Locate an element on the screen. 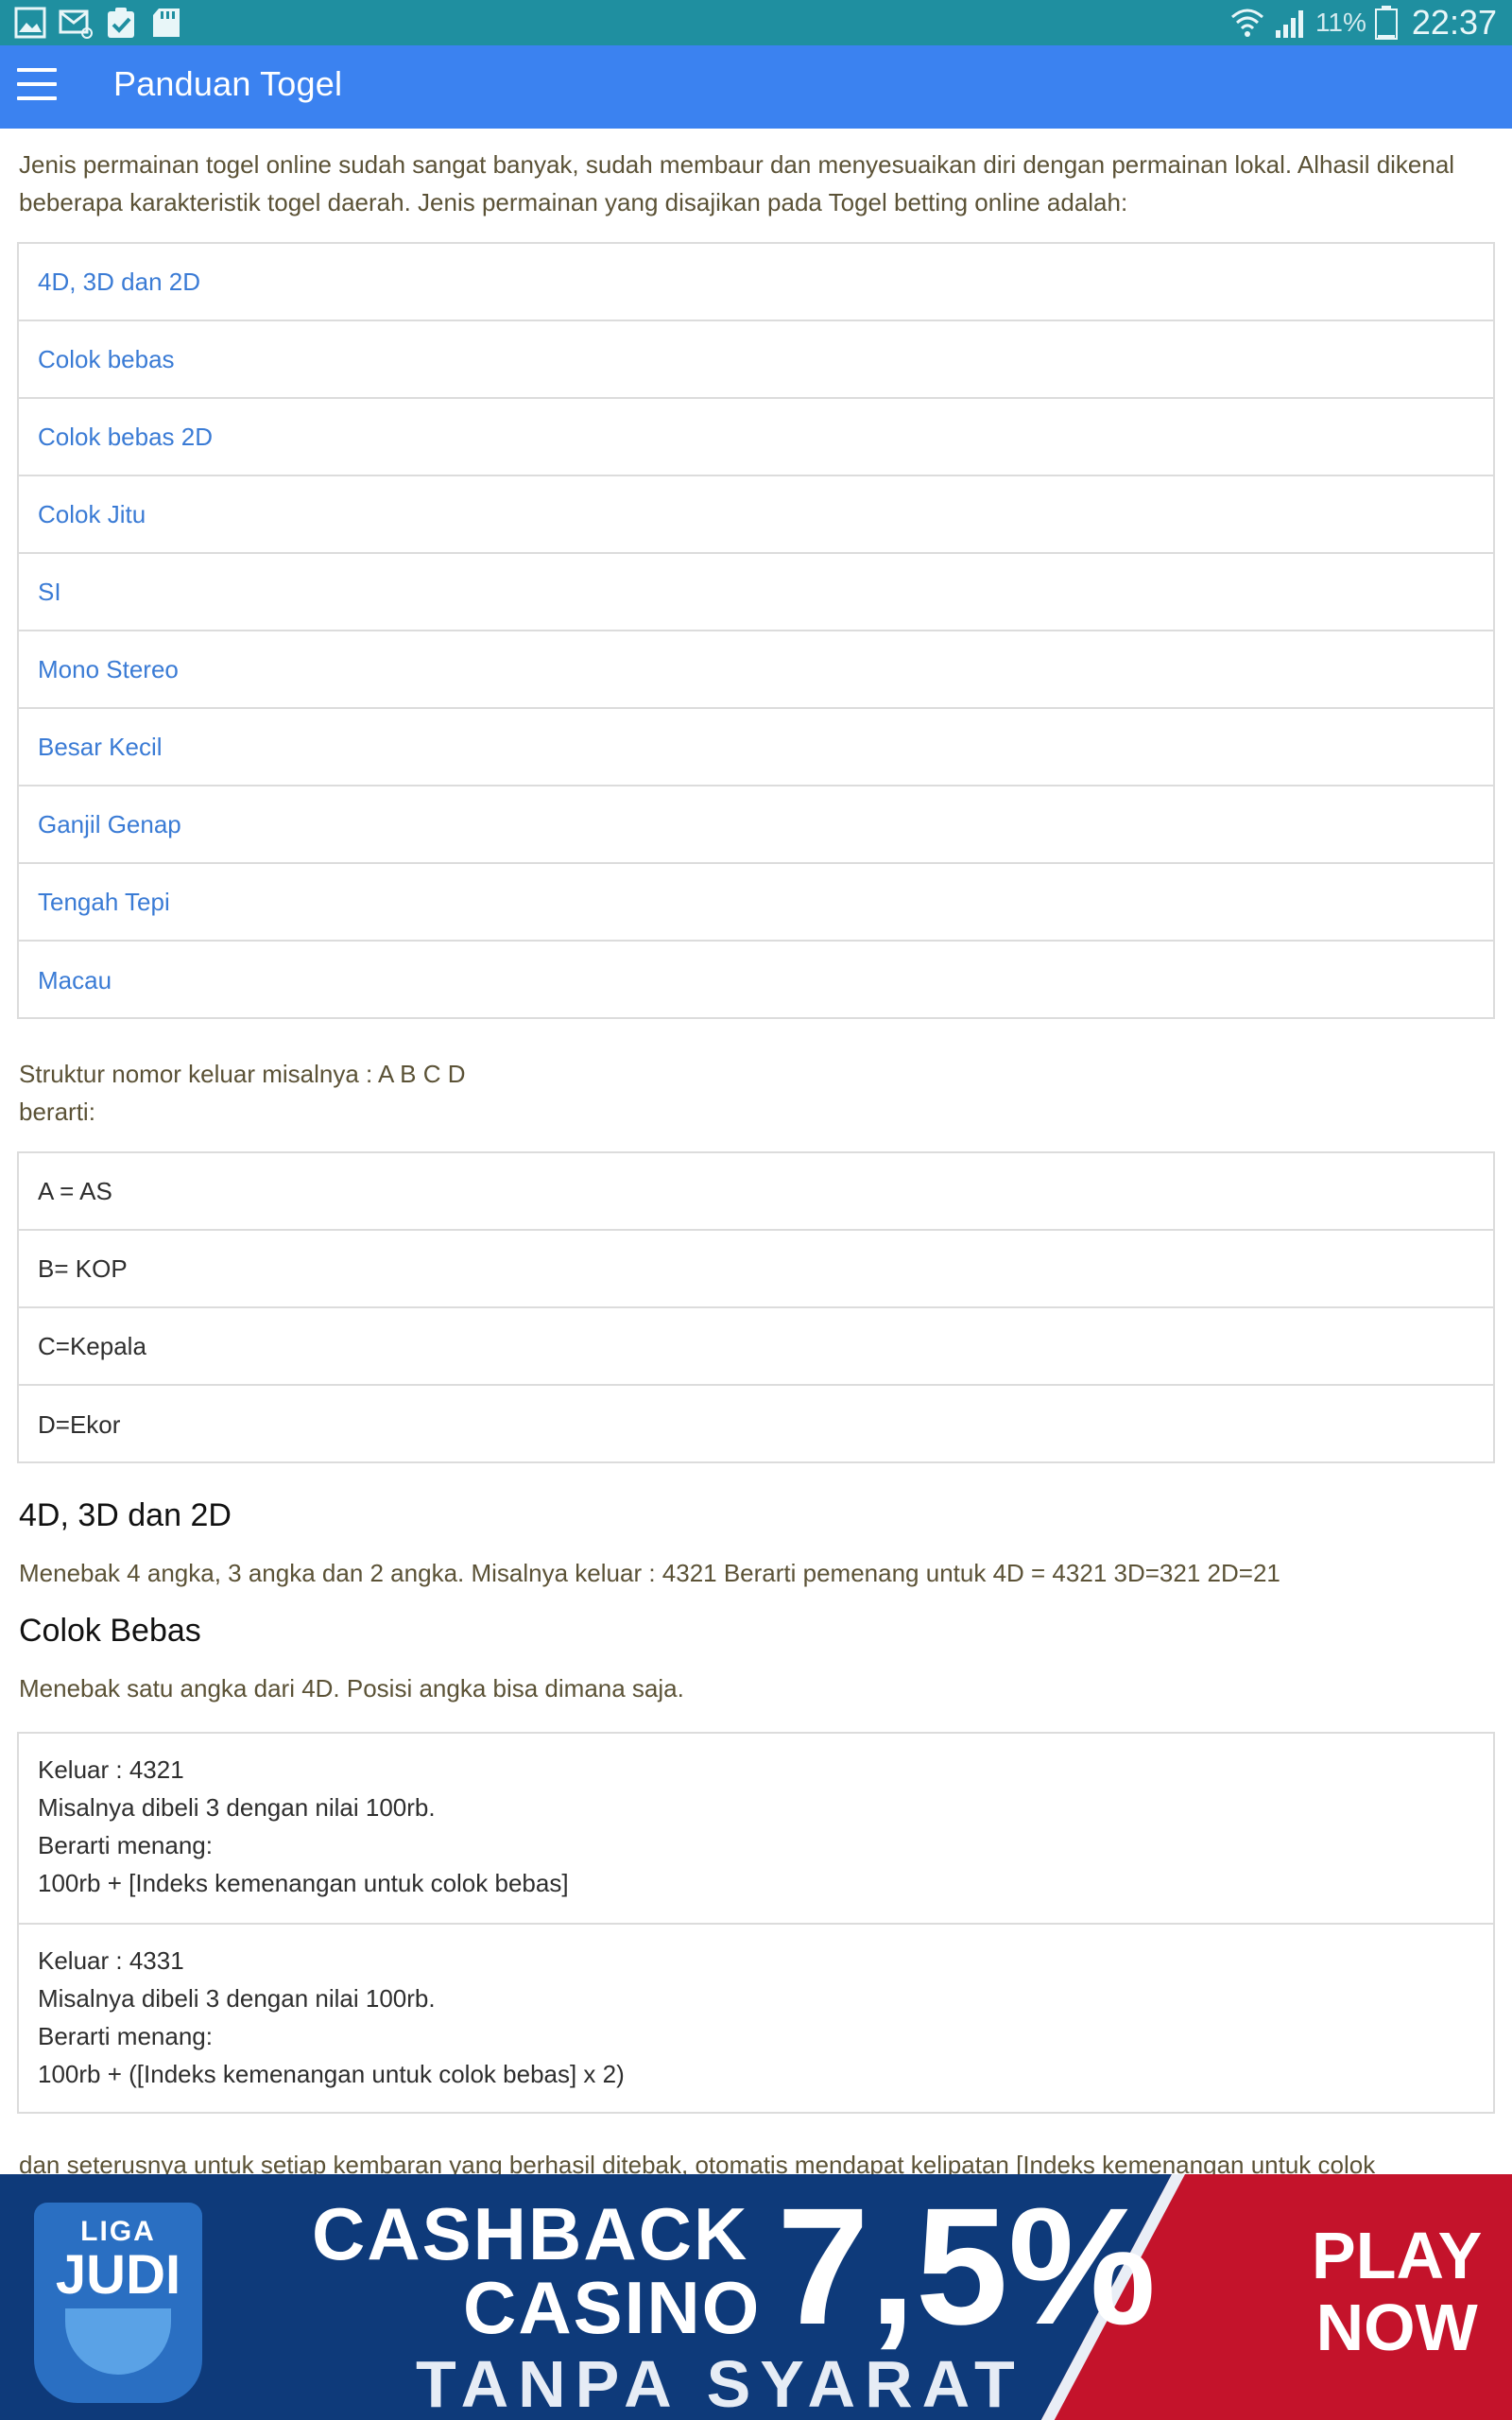  list-item-link: Colok bebas 2D is located at coordinates (756, 437).